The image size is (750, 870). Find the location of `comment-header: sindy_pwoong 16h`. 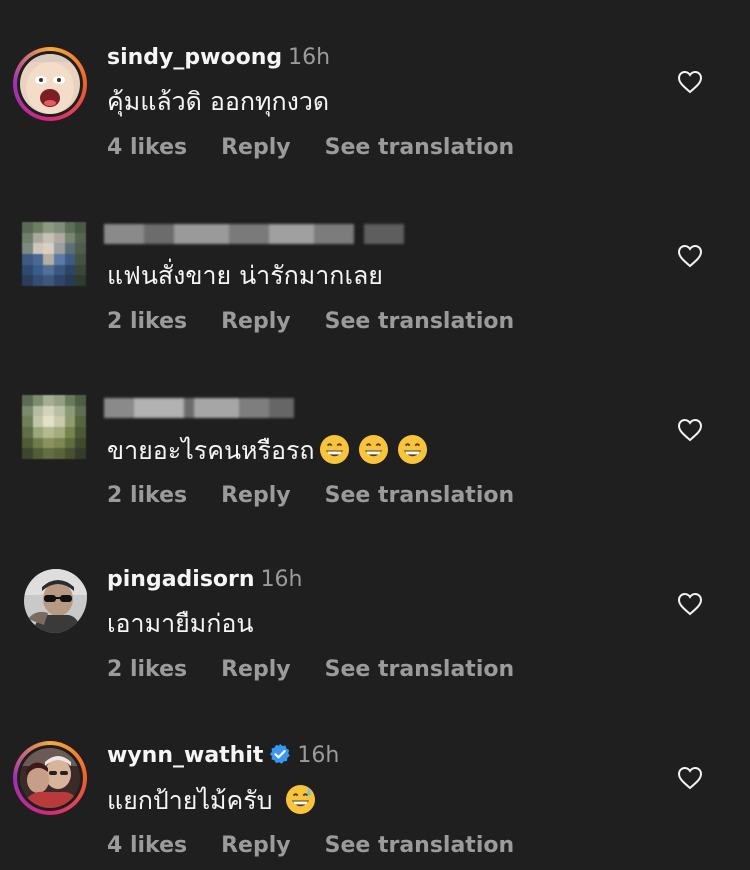

comment-header: sindy_pwoong 16h is located at coordinates (218, 58).